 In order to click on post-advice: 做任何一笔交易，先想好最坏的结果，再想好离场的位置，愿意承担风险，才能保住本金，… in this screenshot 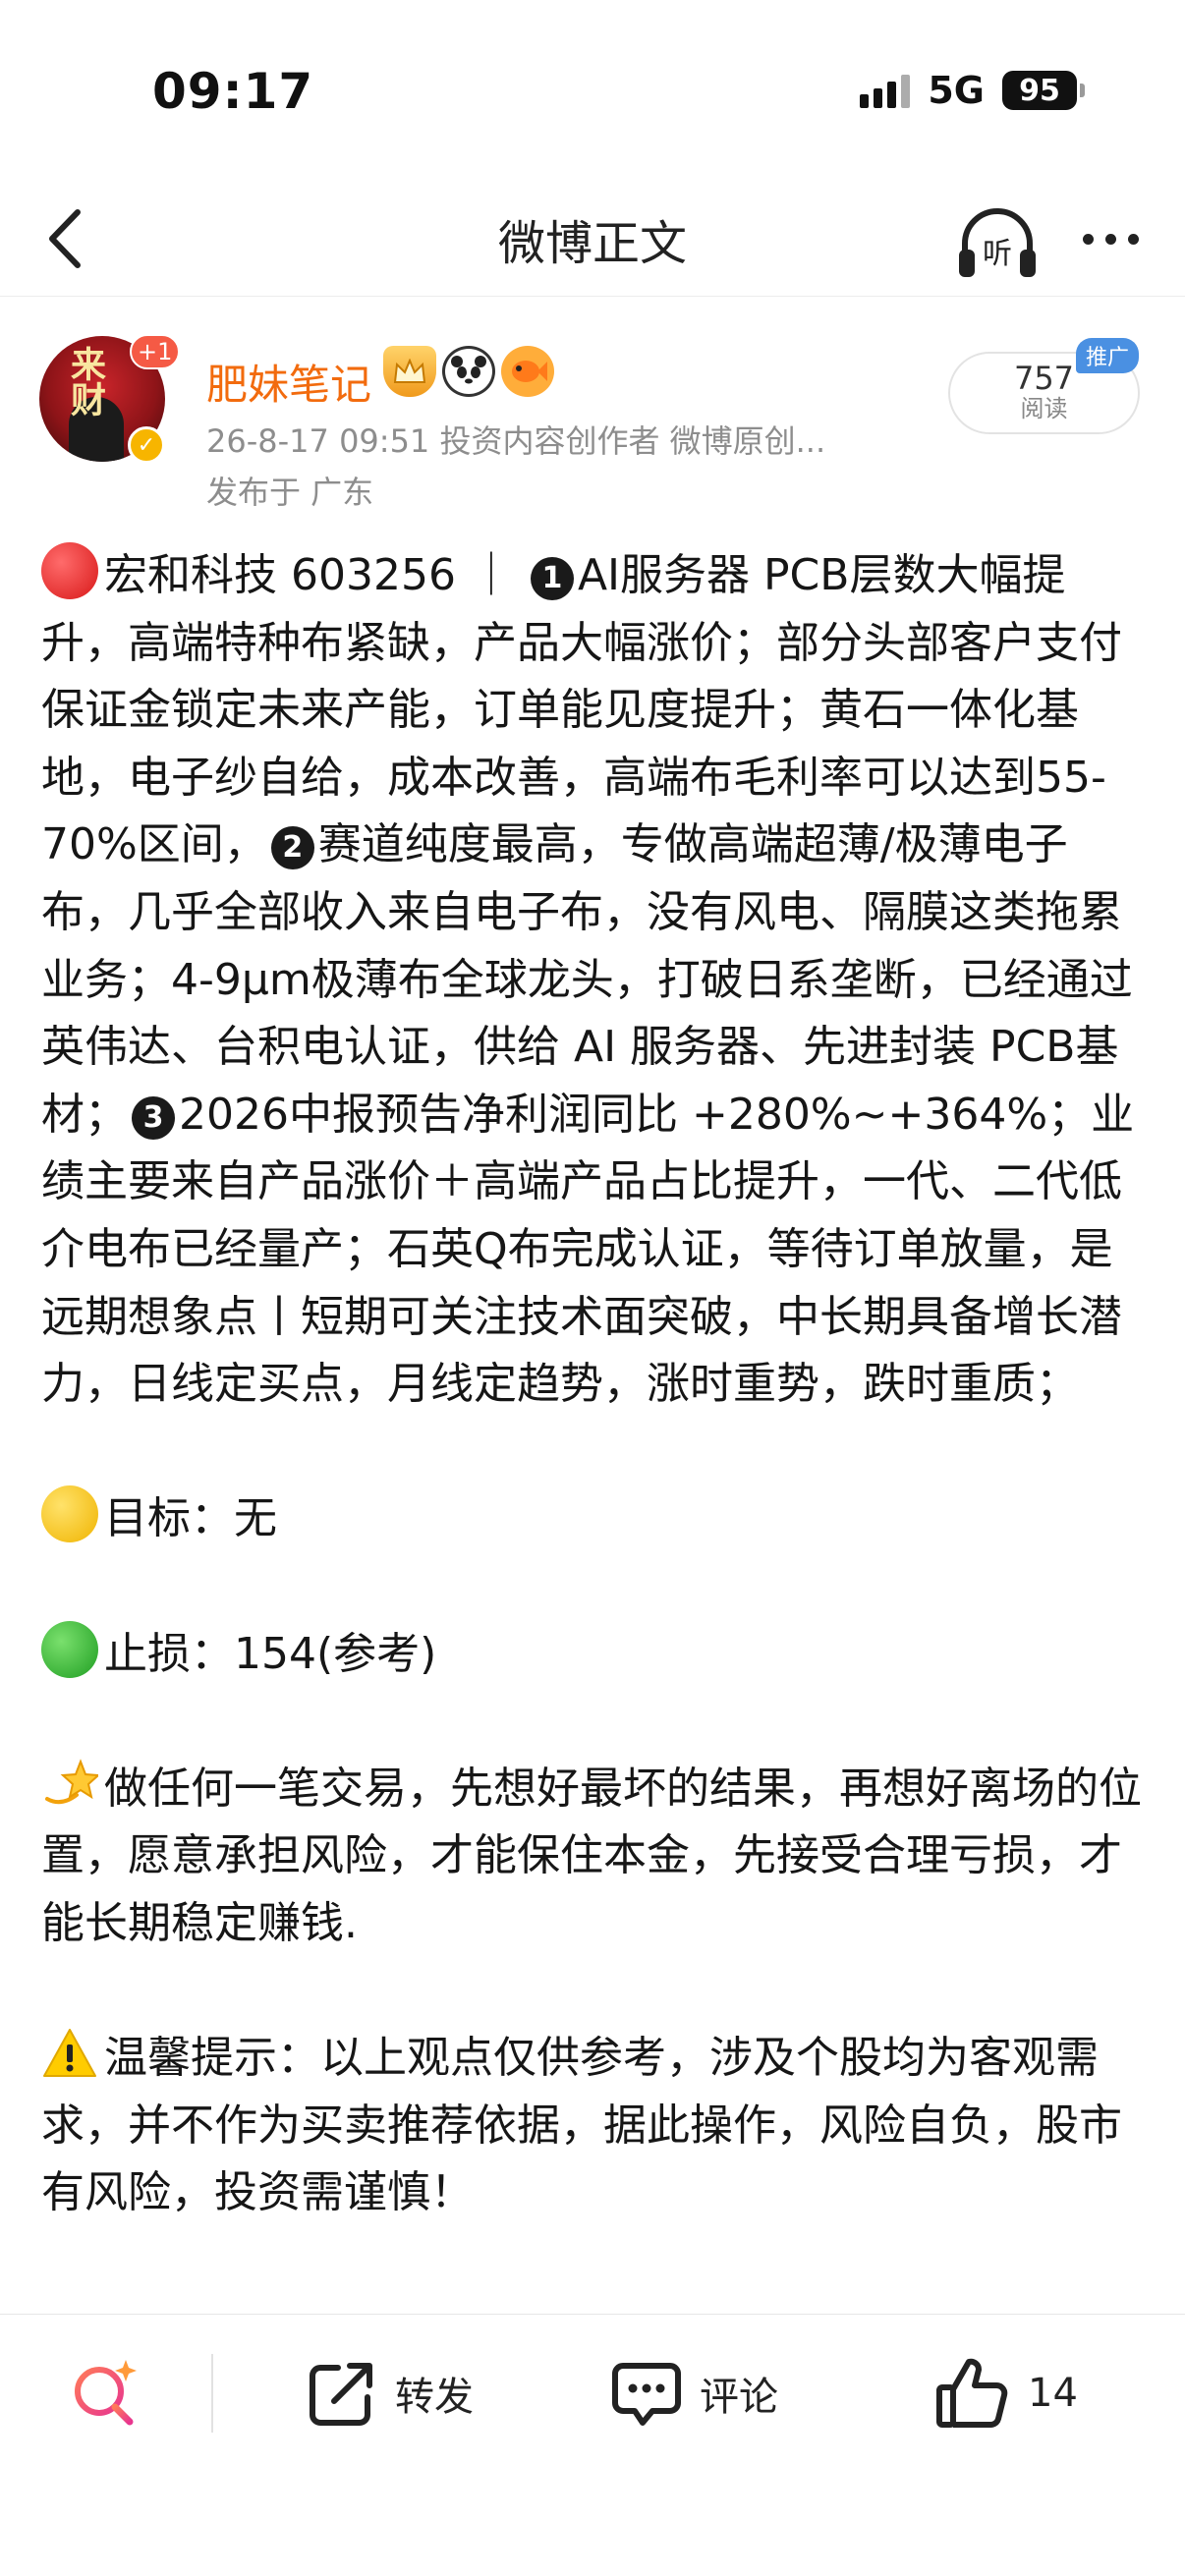, I will do `click(594, 1857)`.